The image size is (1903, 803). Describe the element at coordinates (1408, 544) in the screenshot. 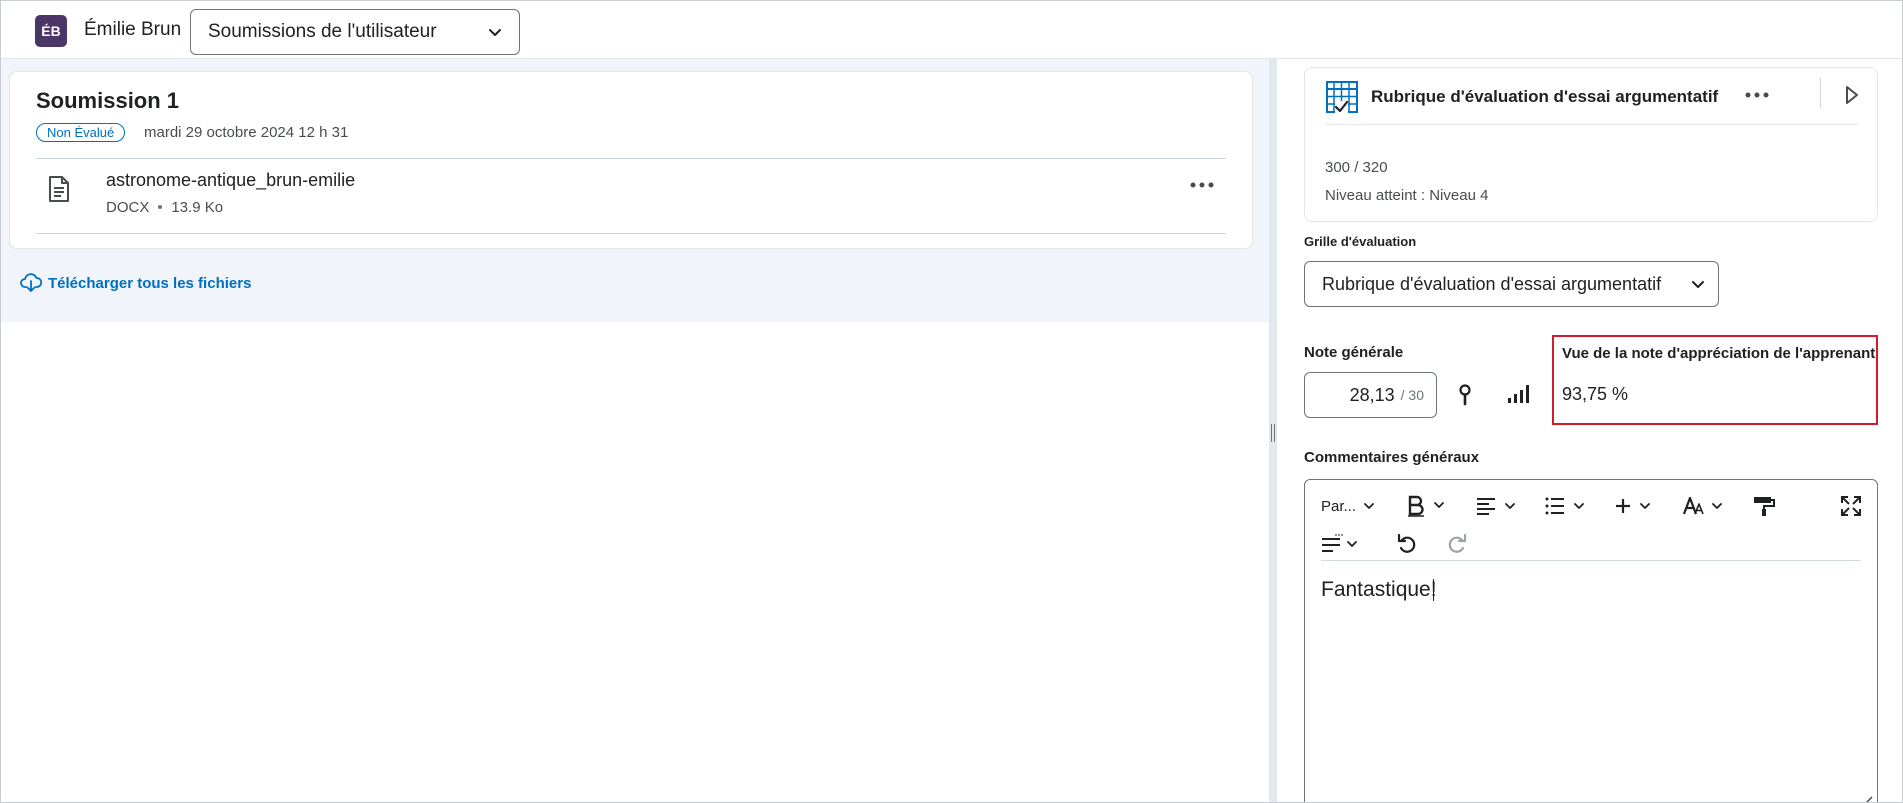

I see `undo-icon` at that location.